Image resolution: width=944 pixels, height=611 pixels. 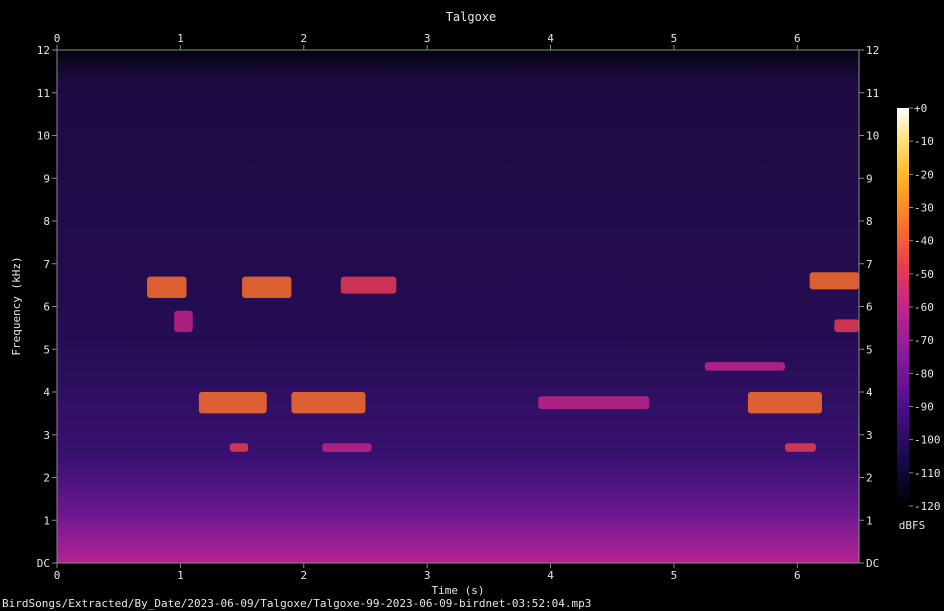 What do you see at coordinates (797, 38) in the screenshot?
I see `x-tick-label-top: 6` at bounding box center [797, 38].